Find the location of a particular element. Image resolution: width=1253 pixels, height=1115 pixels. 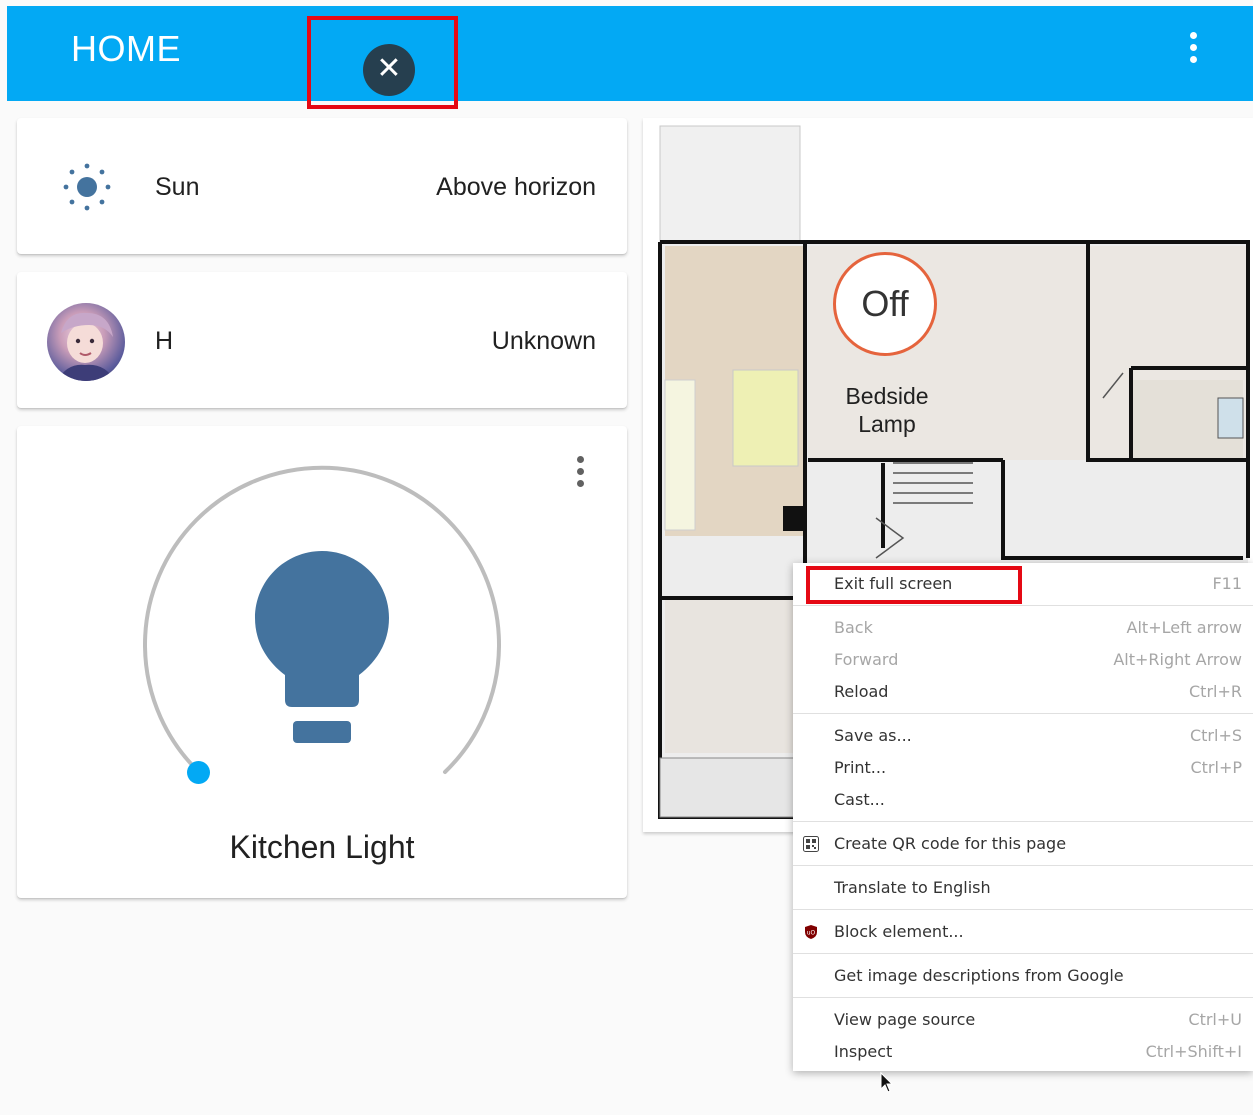

menu-item-image-descriptions: Get image descriptions from Google is located at coordinates (1023, 976).